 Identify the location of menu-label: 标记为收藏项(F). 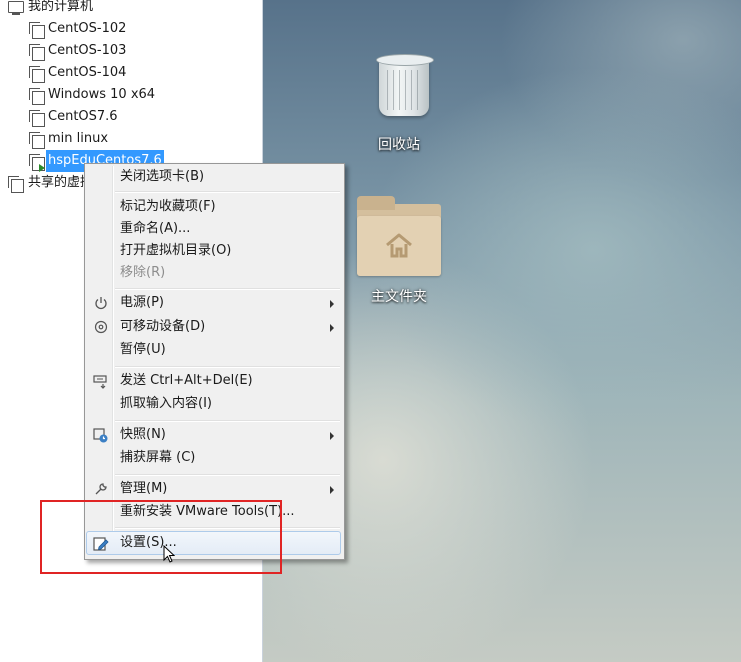
(168, 206).